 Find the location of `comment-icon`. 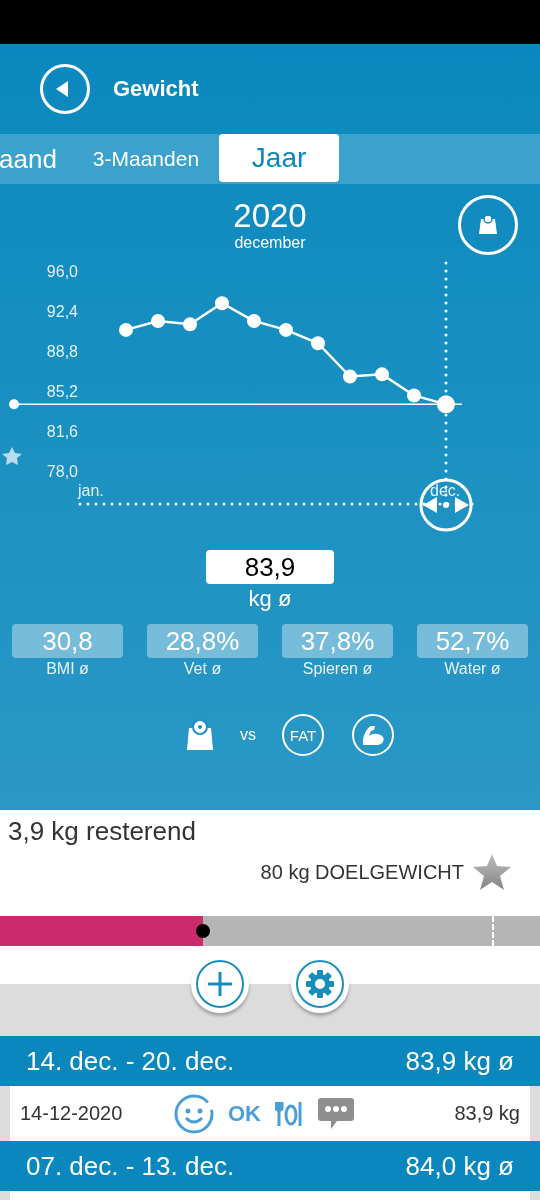

comment-icon is located at coordinates (336, 1113).